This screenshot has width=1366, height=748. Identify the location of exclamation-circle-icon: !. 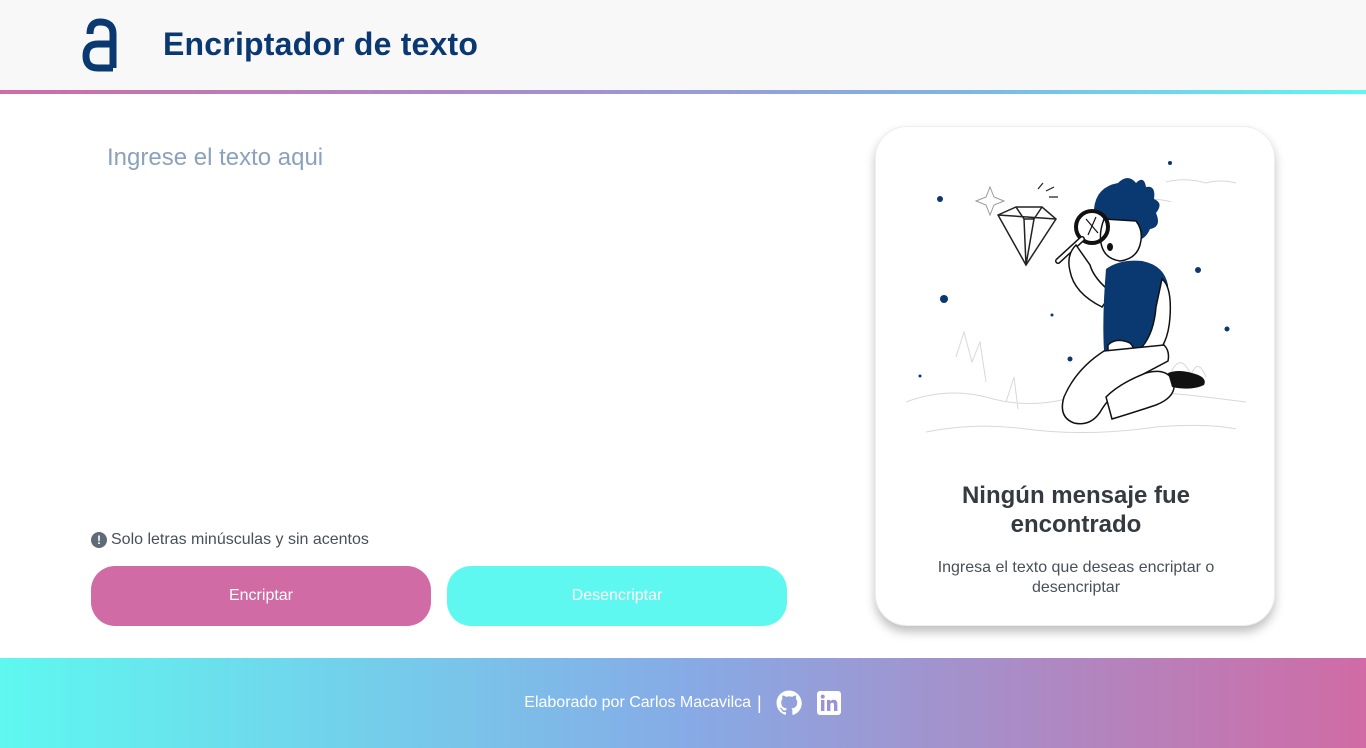
(99, 540).